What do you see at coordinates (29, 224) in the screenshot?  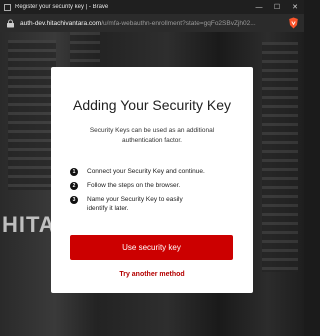 I see `background-logo-text: HITA` at bounding box center [29, 224].